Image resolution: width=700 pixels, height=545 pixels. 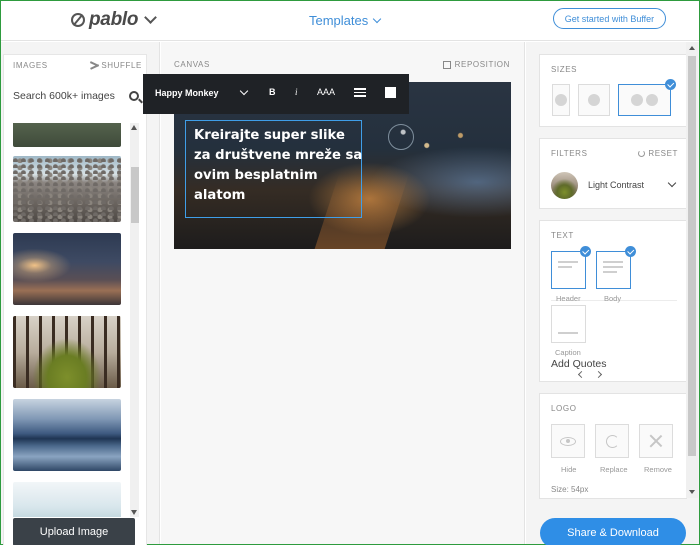 What do you see at coordinates (652, 100) in the screenshot?
I see `twitter-icon` at bounding box center [652, 100].